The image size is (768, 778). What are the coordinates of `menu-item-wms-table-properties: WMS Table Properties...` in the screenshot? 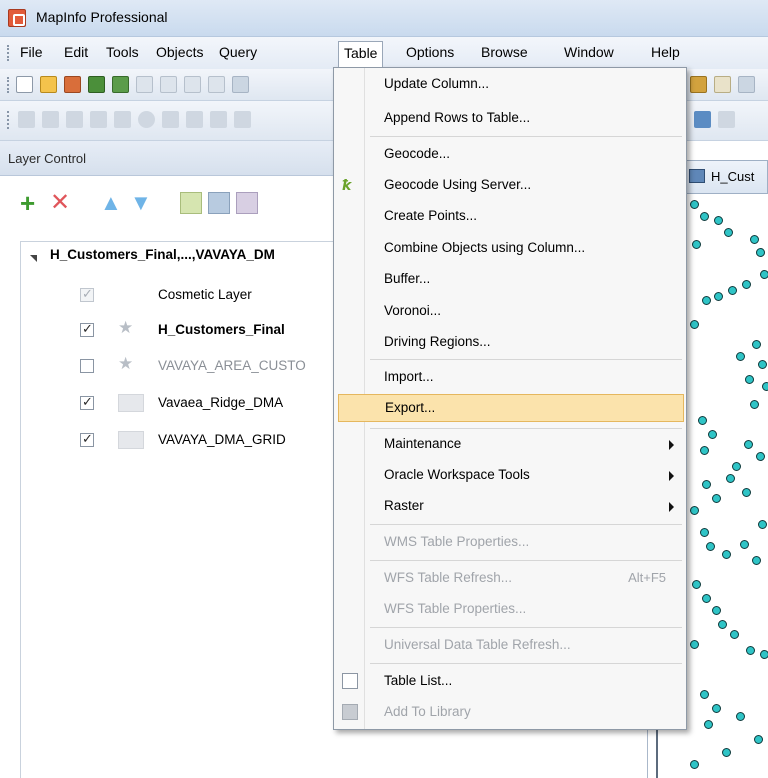 It's located at (510, 542).